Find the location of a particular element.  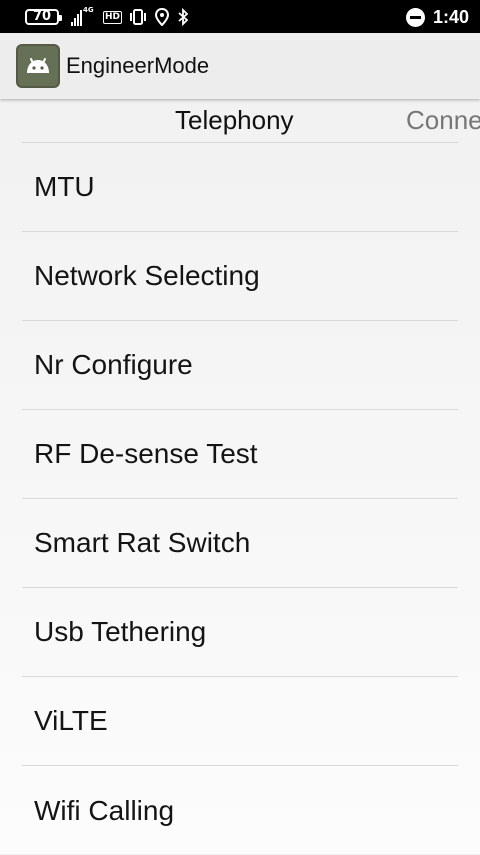

clock: 1:40 is located at coordinates (450, 16).